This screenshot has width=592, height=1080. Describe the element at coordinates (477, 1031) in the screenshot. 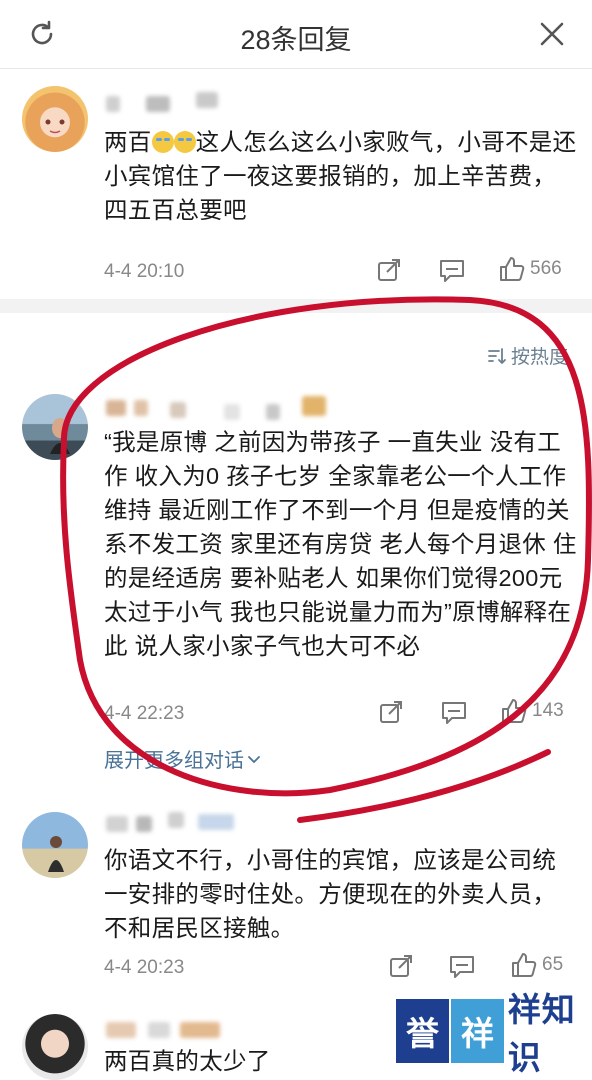

I see `watermark-box: 祥` at that location.